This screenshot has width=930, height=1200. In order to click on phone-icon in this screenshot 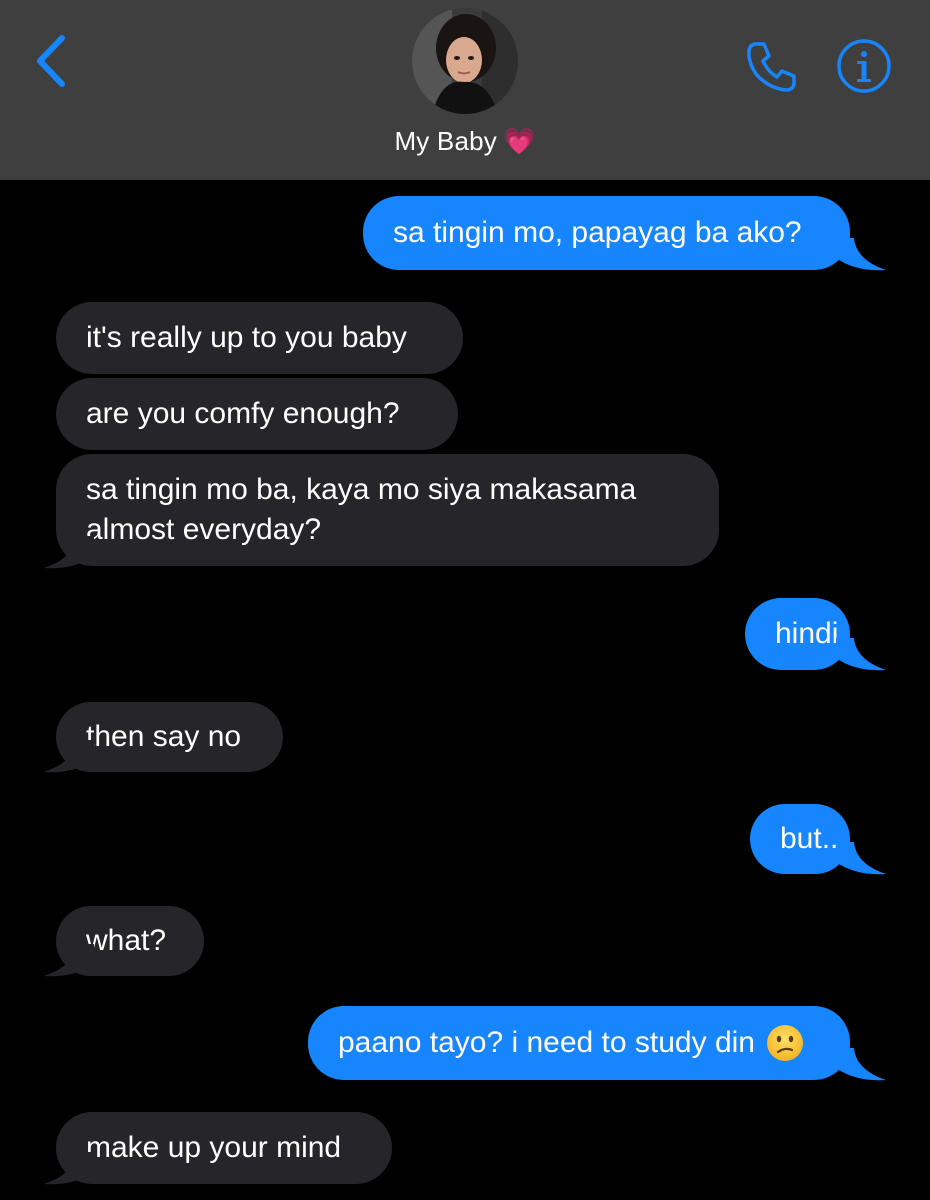, I will do `click(771, 67)`.